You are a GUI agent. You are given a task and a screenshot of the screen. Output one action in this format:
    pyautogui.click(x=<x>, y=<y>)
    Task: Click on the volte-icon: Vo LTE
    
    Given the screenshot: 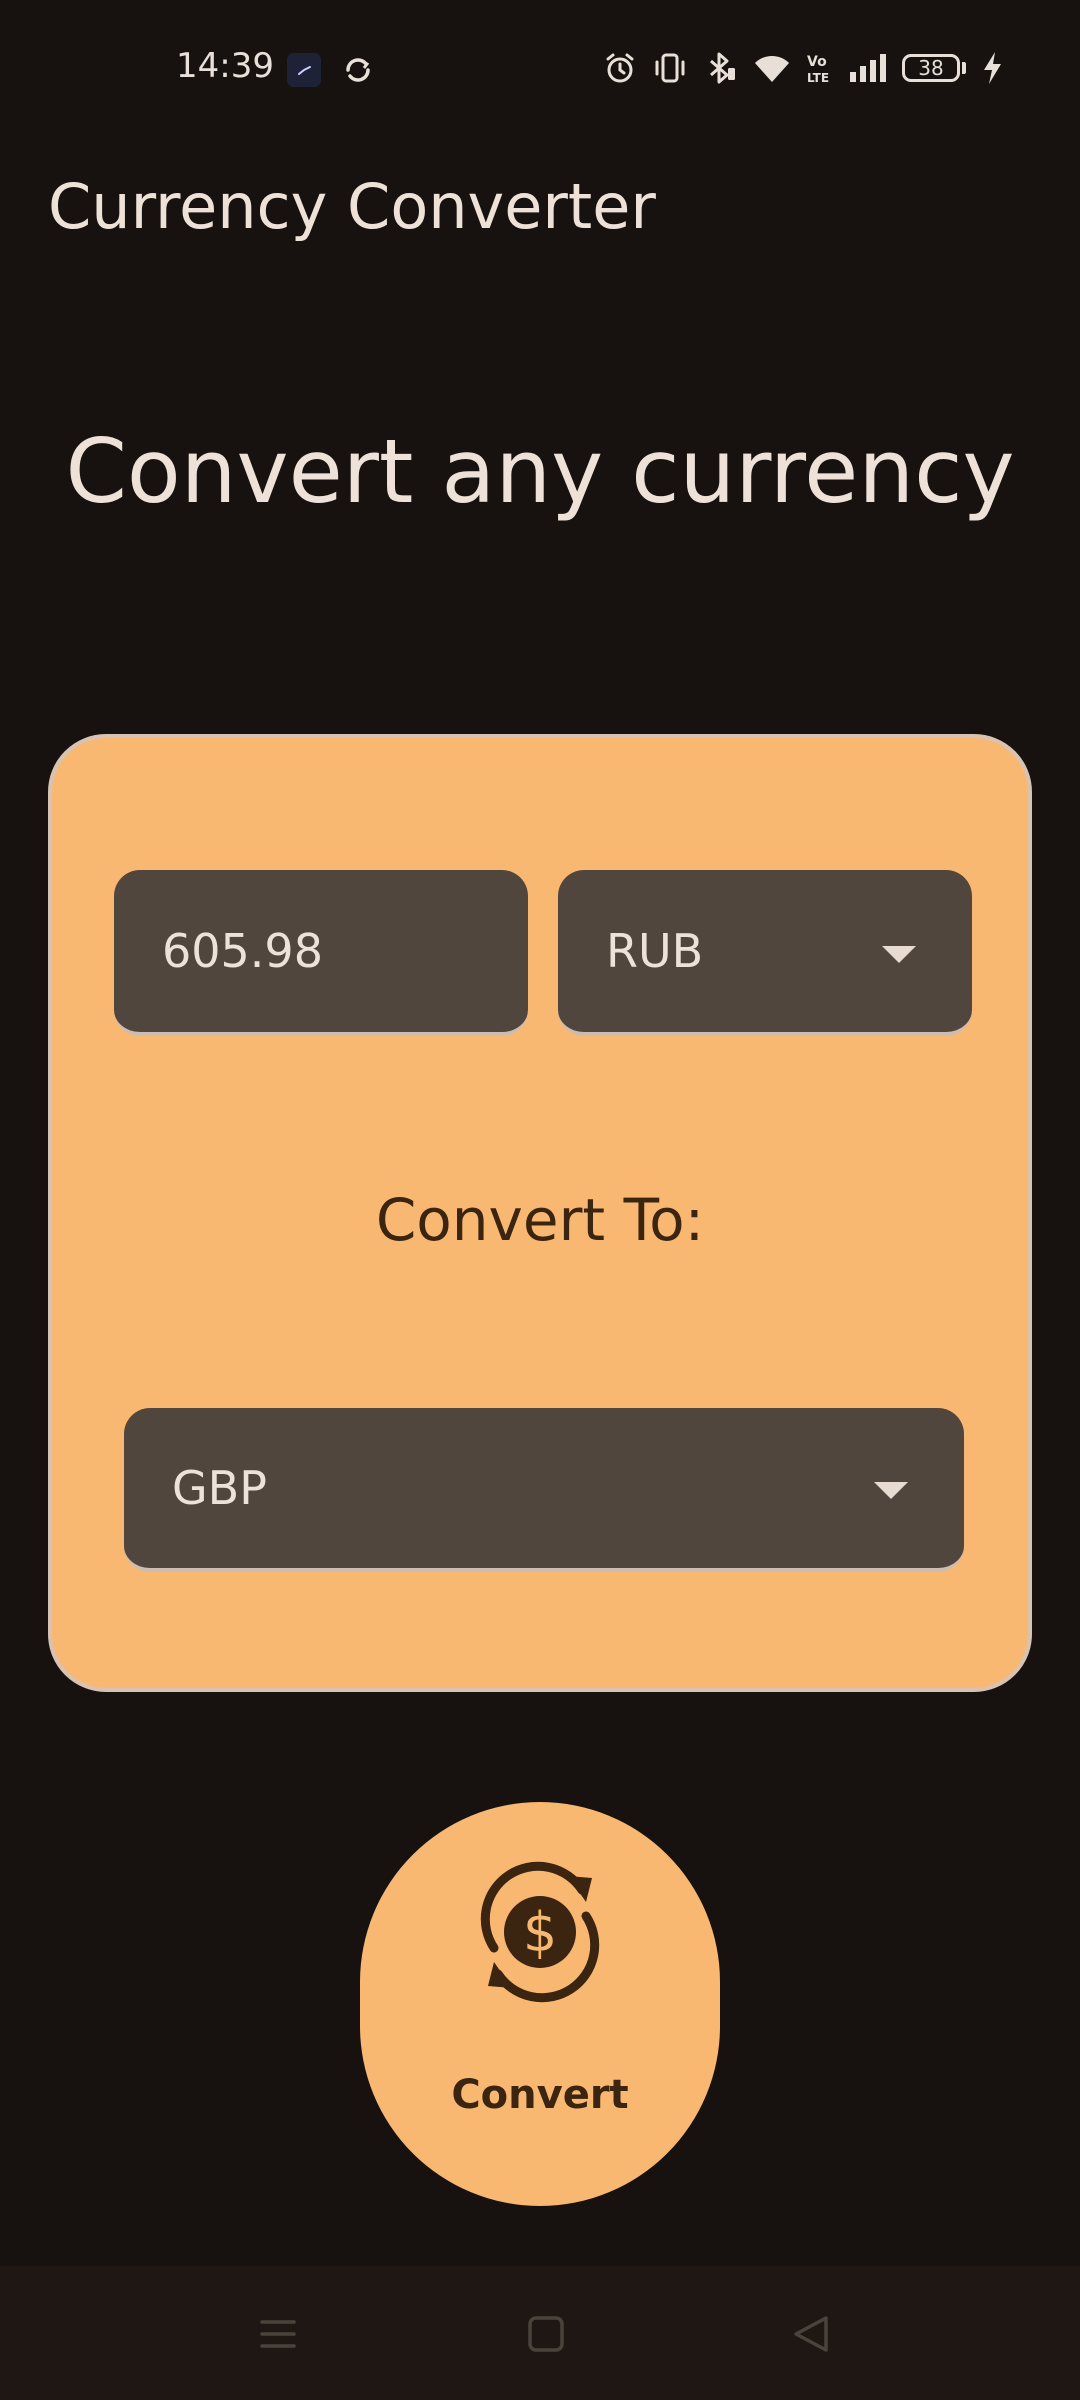 What is the action you would take?
    pyautogui.click(x=818, y=69)
    